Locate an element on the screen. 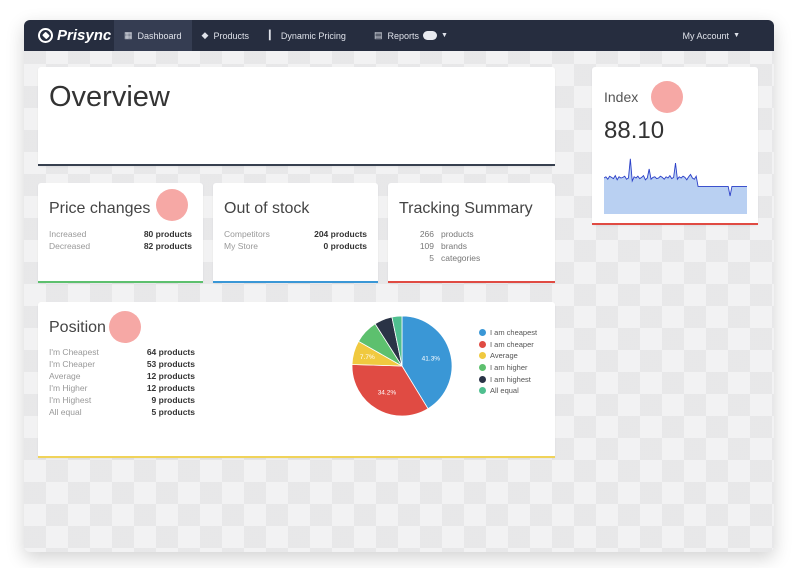 The image size is (800, 568). legend-label: I am cheaper is located at coordinates (512, 344).